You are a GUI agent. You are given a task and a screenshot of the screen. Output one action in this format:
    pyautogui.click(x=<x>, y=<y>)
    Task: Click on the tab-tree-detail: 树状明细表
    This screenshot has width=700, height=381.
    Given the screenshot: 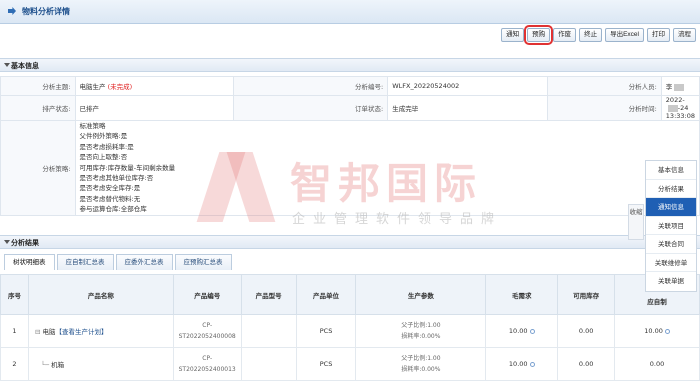 What is the action you would take?
    pyautogui.click(x=29, y=262)
    